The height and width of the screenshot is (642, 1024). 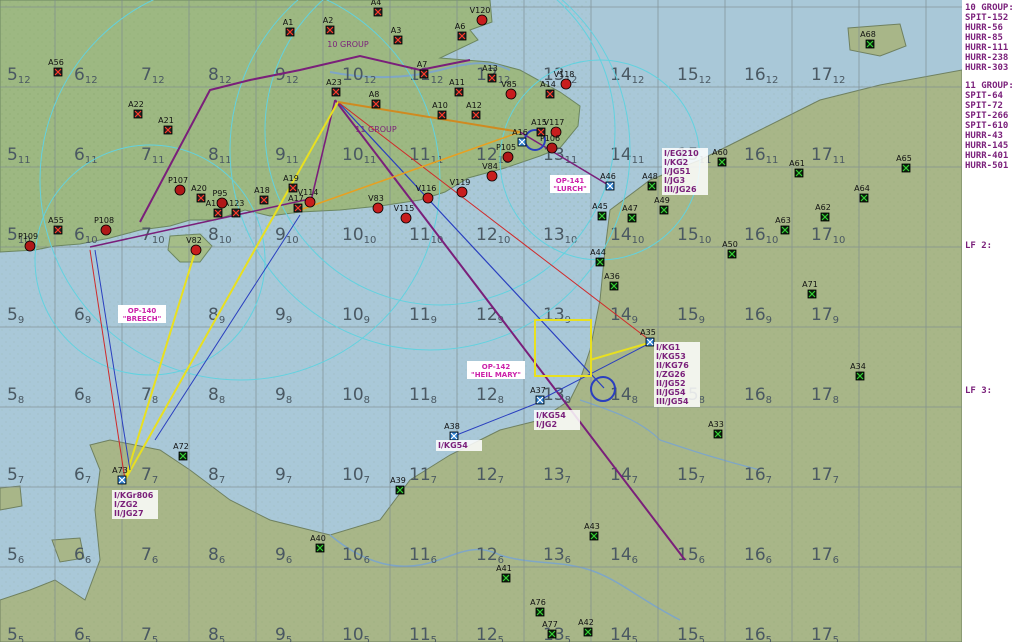 I want to click on sidebar-squadron: SPIT-266, so click(x=987, y=116).